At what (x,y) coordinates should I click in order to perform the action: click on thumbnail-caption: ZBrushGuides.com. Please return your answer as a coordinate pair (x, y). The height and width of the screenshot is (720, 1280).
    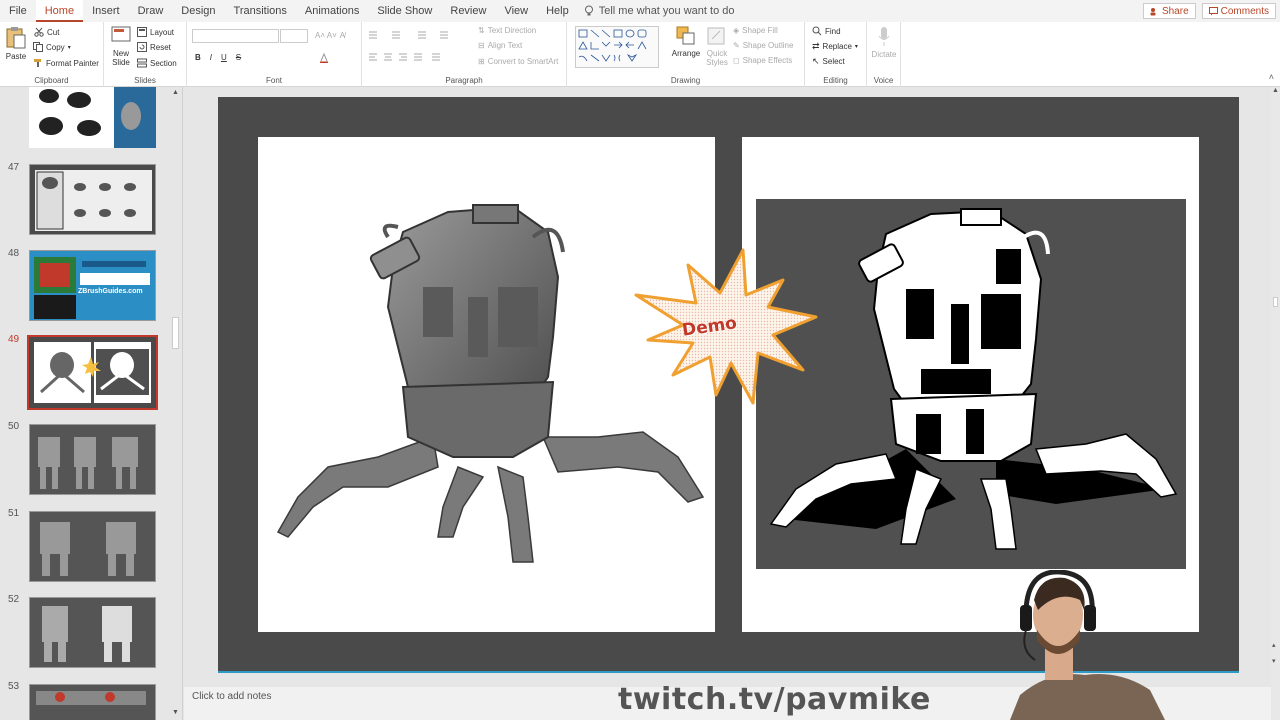
    Looking at the image, I should click on (110, 291).